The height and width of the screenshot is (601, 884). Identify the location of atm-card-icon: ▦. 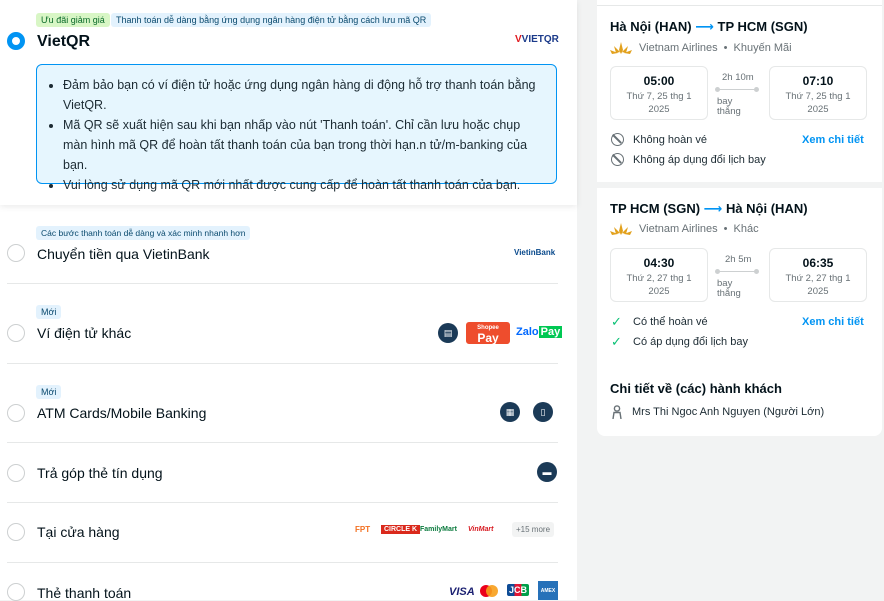
(510, 412).